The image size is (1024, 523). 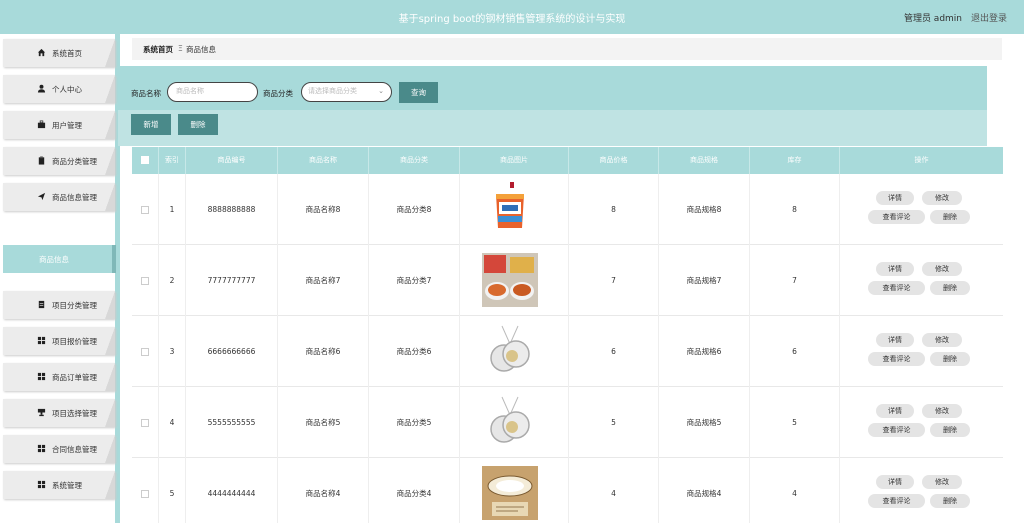 I want to click on cell-category: 商品分类5, so click(x=414, y=422).